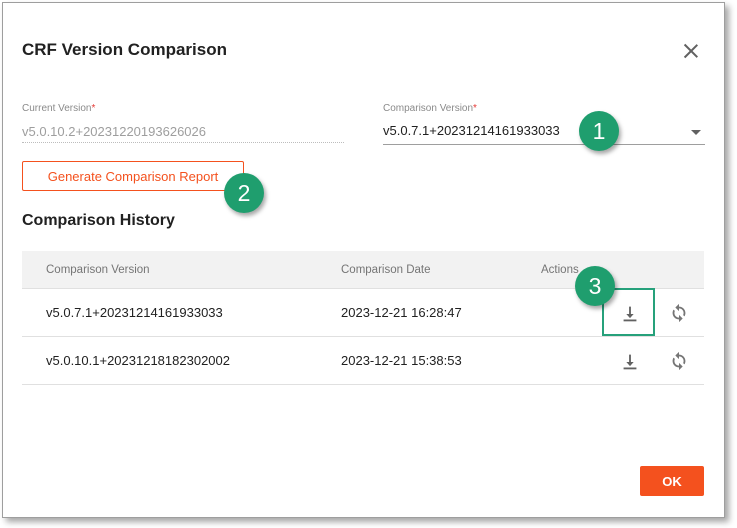 The width and height of the screenshot is (737, 528). What do you see at coordinates (124, 49) in the screenshot?
I see `dialog-title: CRF Version Comparison` at bounding box center [124, 49].